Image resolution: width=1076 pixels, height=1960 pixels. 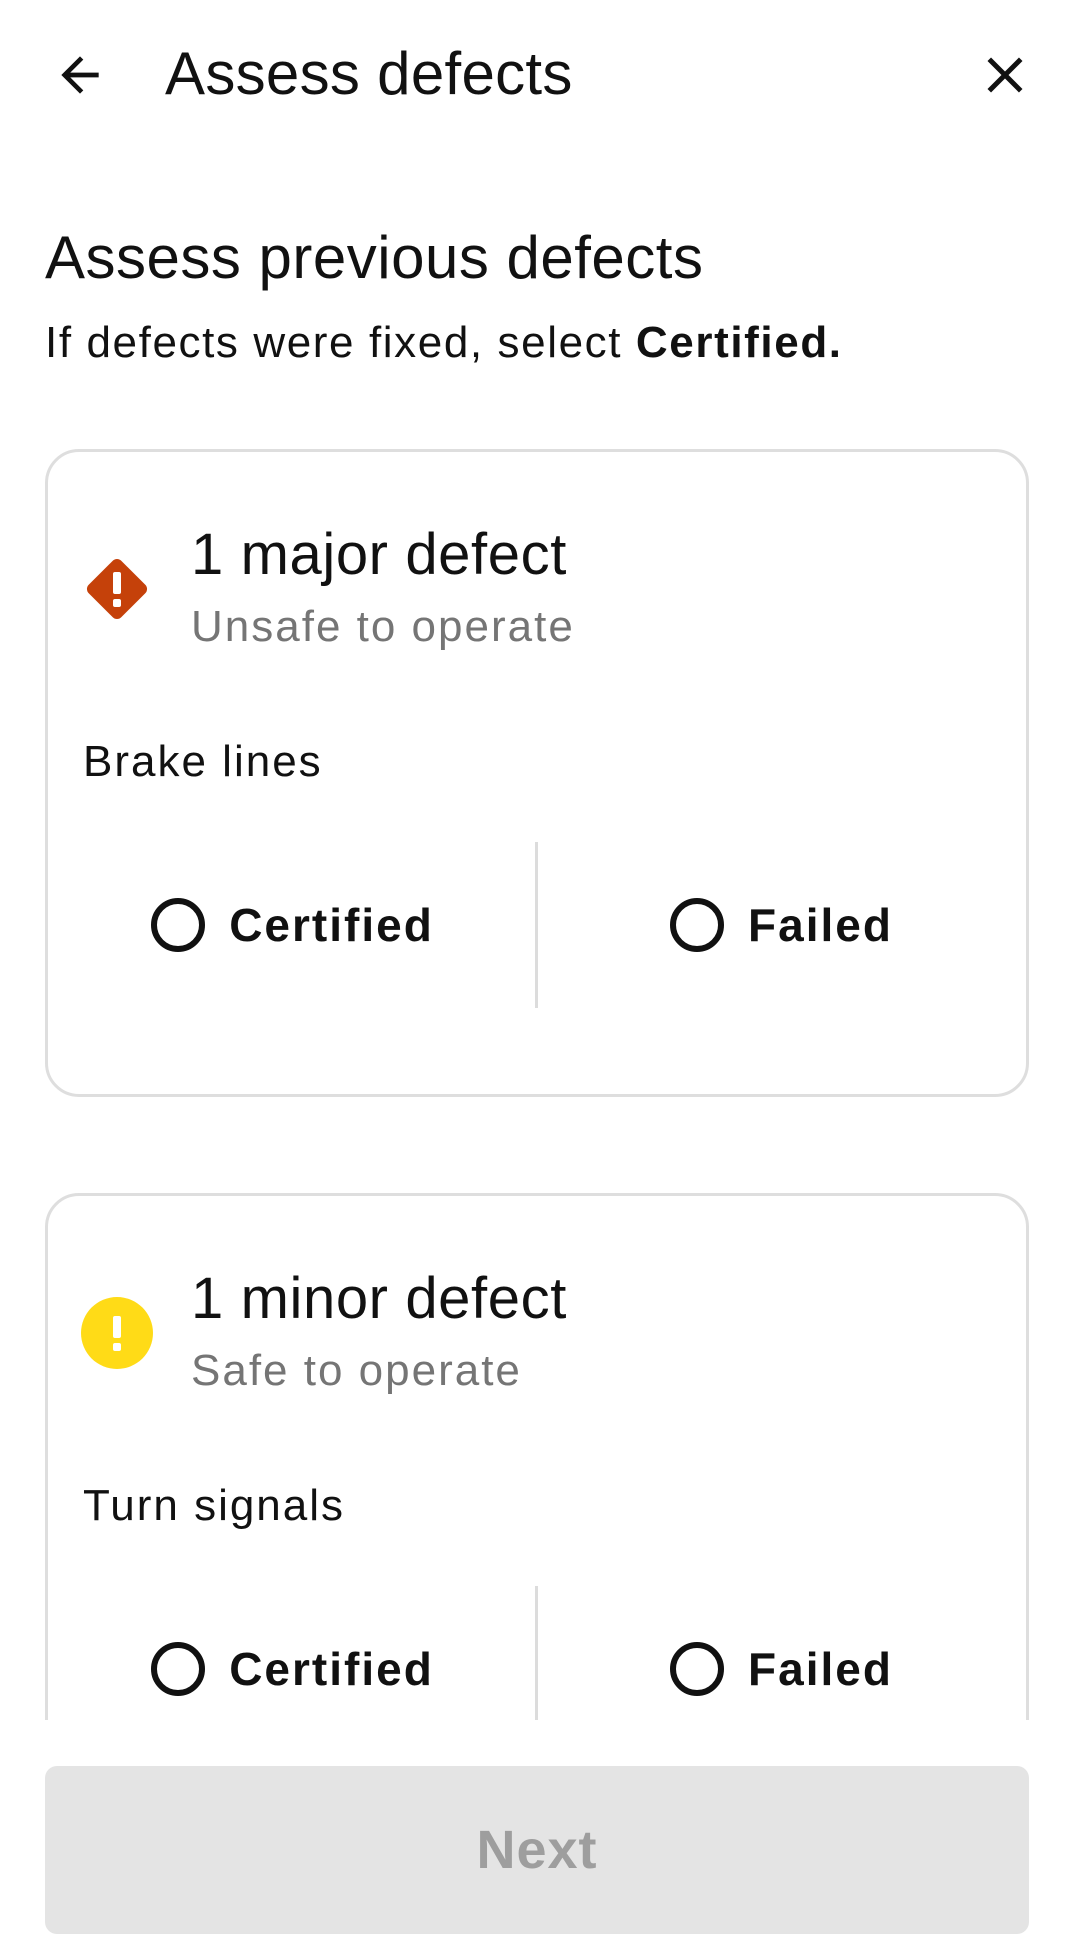 I want to click on defect-title: 1 major defect, so click(x=379, y=554).